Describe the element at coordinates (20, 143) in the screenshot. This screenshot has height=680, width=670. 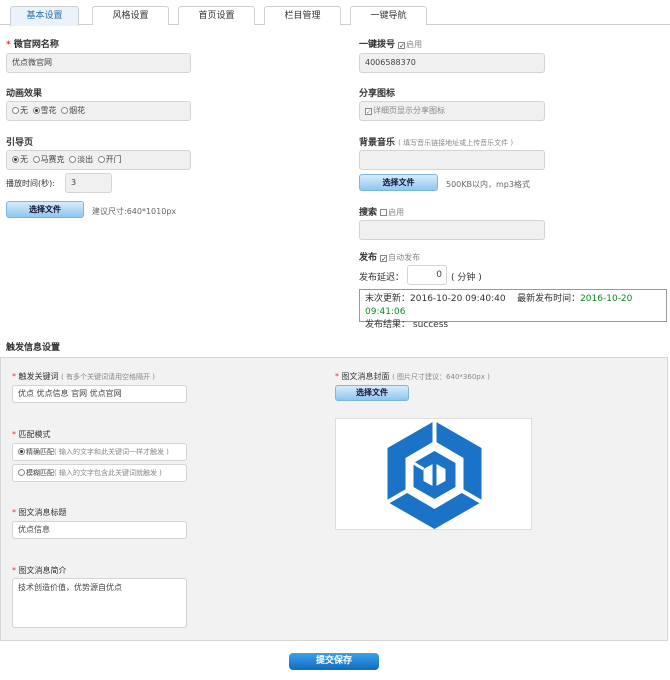
I see `guide-page-label: 引导页` at that location.